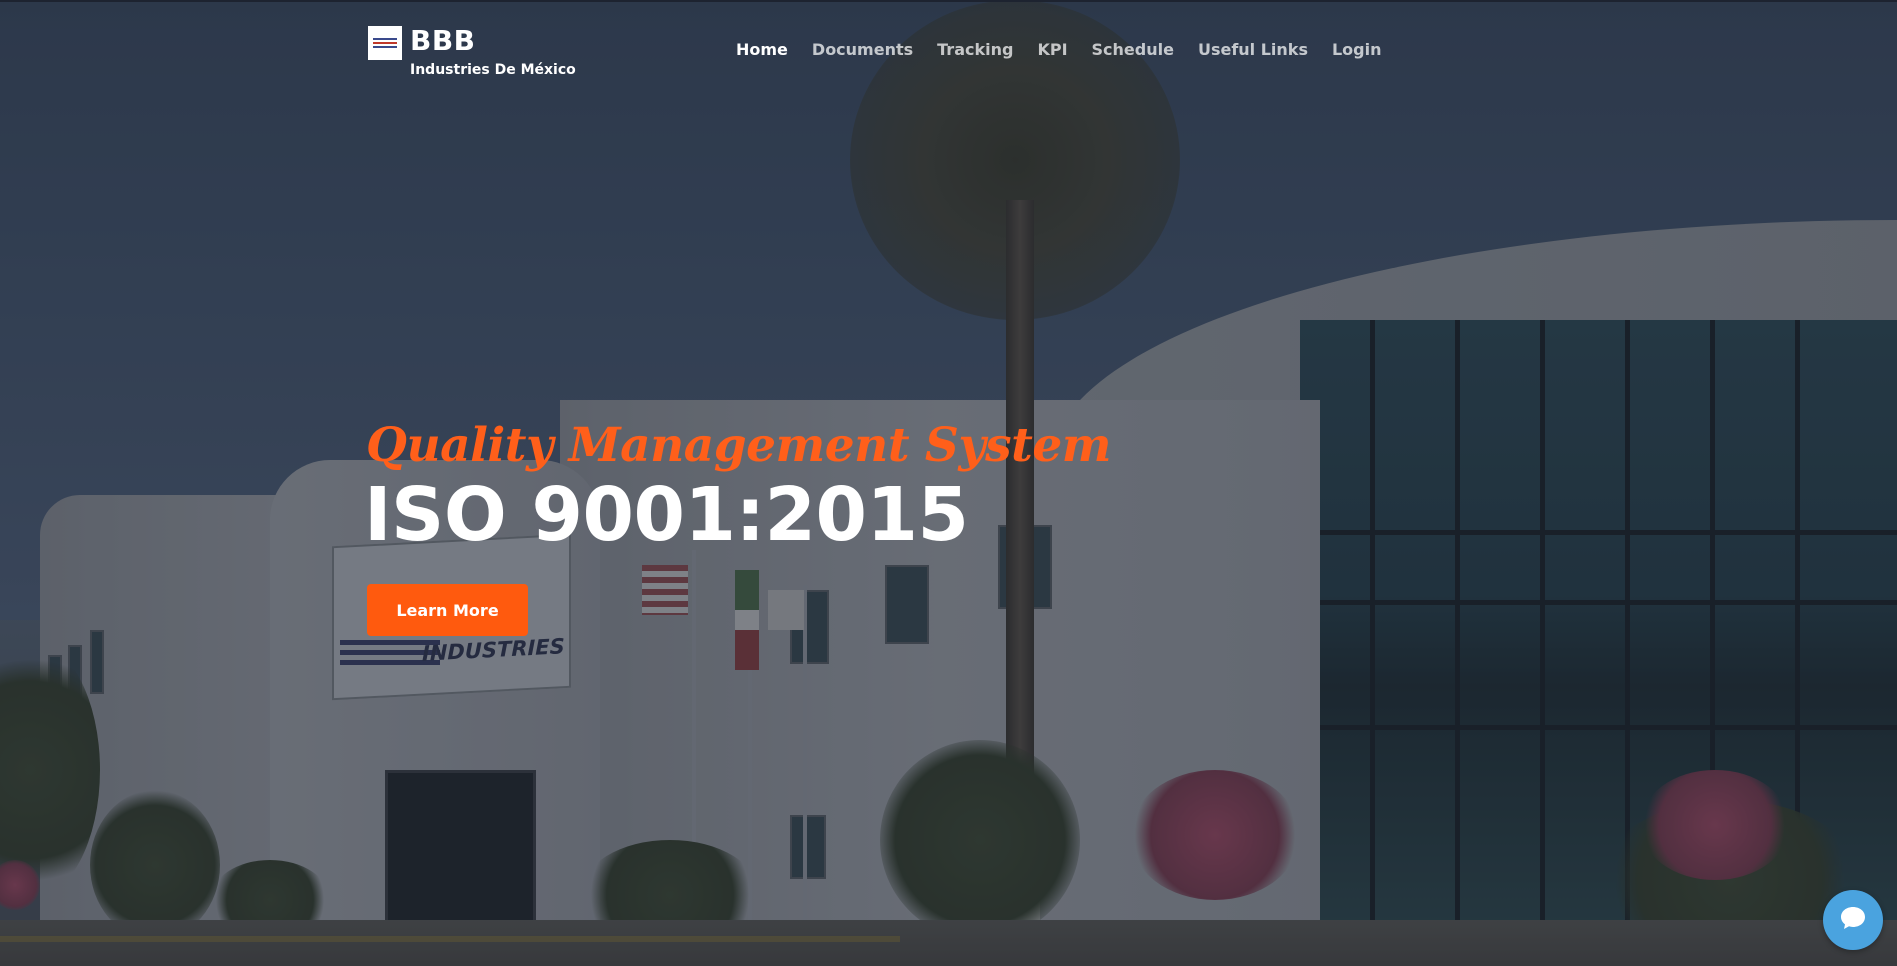  What do you see at coordinates (1357, 49) in the screenshot?
I see `nav-item-login: Login` at bounding box center [1357, 49].